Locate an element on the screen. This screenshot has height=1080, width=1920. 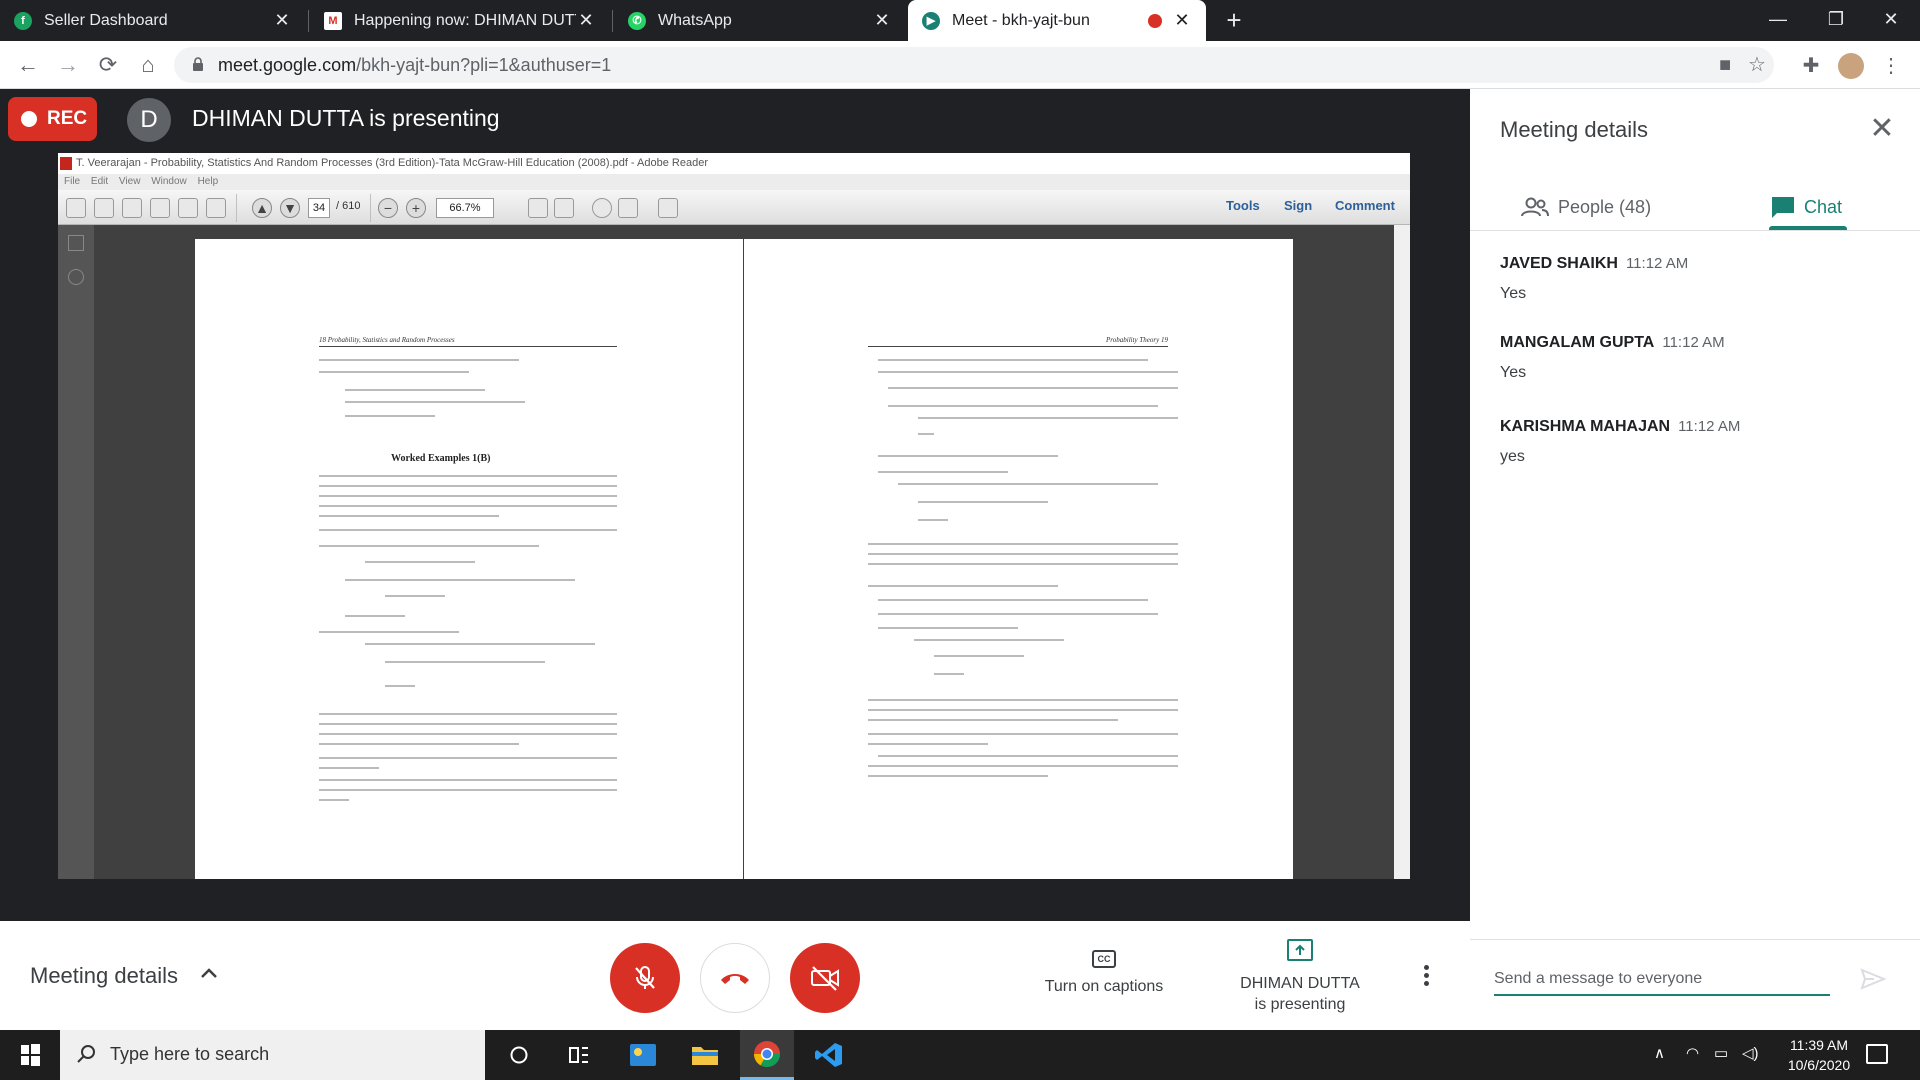
back-button: ← is located at coordinates (28, 65).